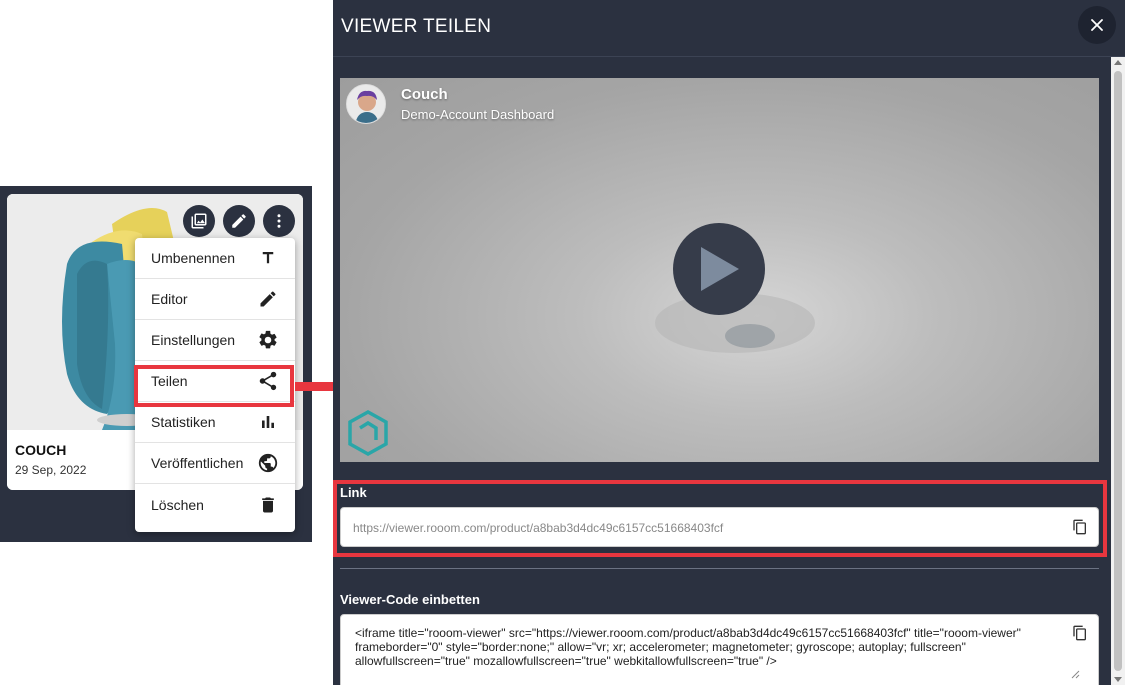 The image size is (1125, 685). I want to click on more-vertical-icon, so click(279, 221).